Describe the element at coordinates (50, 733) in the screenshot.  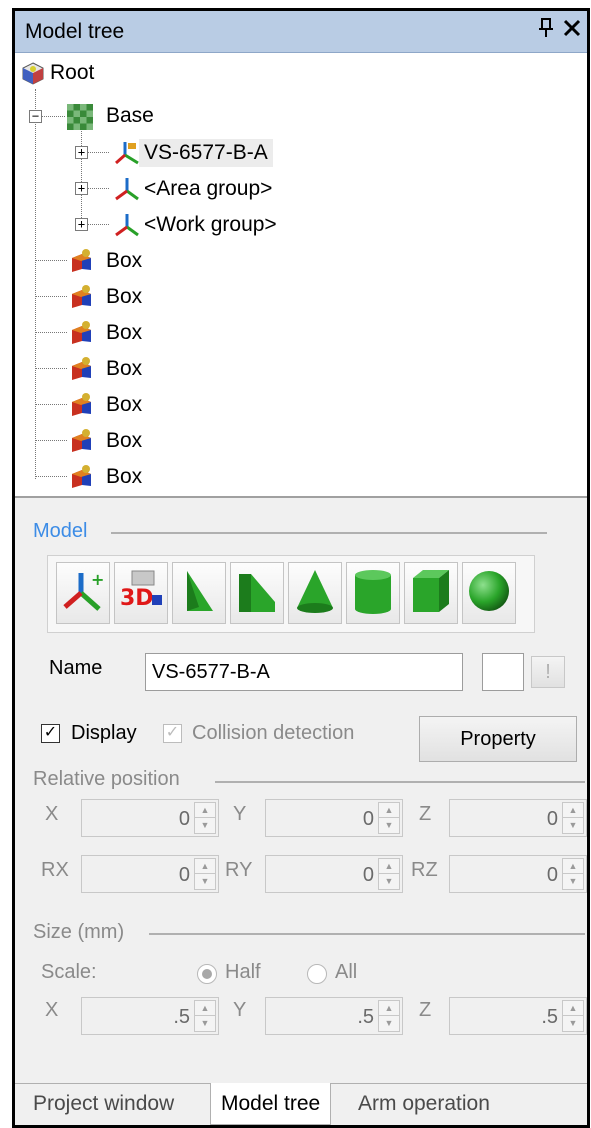
I see `display-checkbox: ✓` at that location.